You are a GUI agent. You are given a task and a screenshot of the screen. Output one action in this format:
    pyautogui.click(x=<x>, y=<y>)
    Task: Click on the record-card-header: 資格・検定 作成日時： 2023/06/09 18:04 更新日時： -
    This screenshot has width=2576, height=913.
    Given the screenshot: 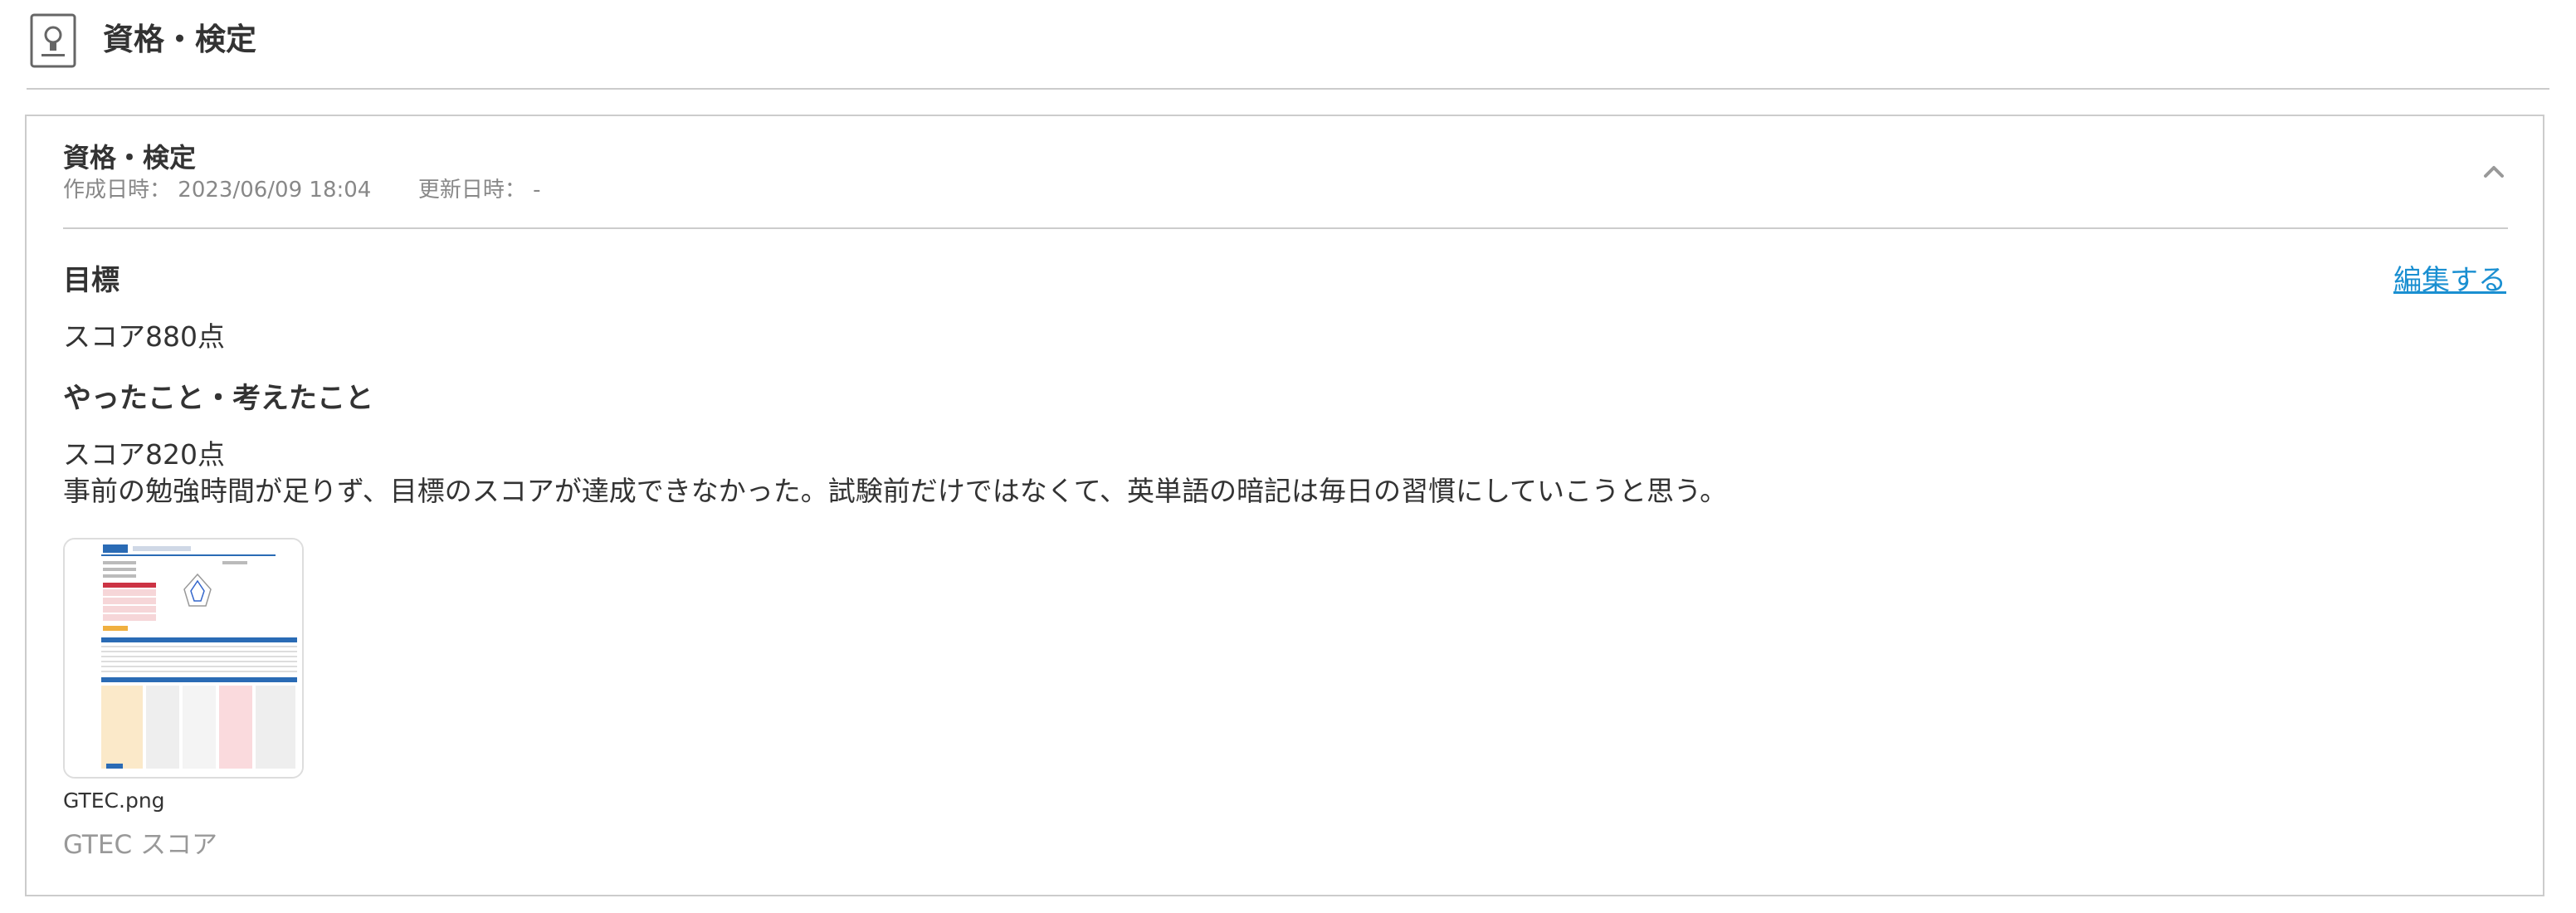 What is the action you would take?
    pyautogui.click(x=1286, y=172)
    